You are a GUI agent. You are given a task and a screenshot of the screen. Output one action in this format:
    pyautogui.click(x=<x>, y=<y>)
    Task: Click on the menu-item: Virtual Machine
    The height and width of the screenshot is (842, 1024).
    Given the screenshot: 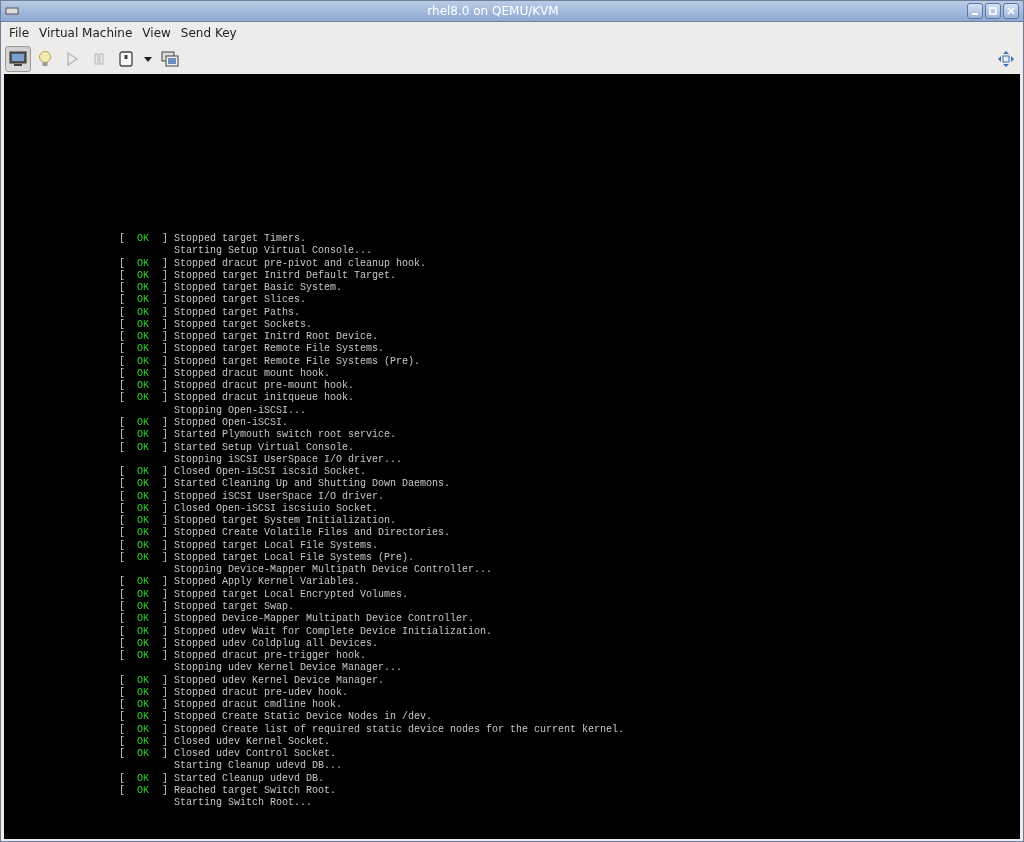 What is the action you would take?
    pyautogui.click(x=86, y=33)
    